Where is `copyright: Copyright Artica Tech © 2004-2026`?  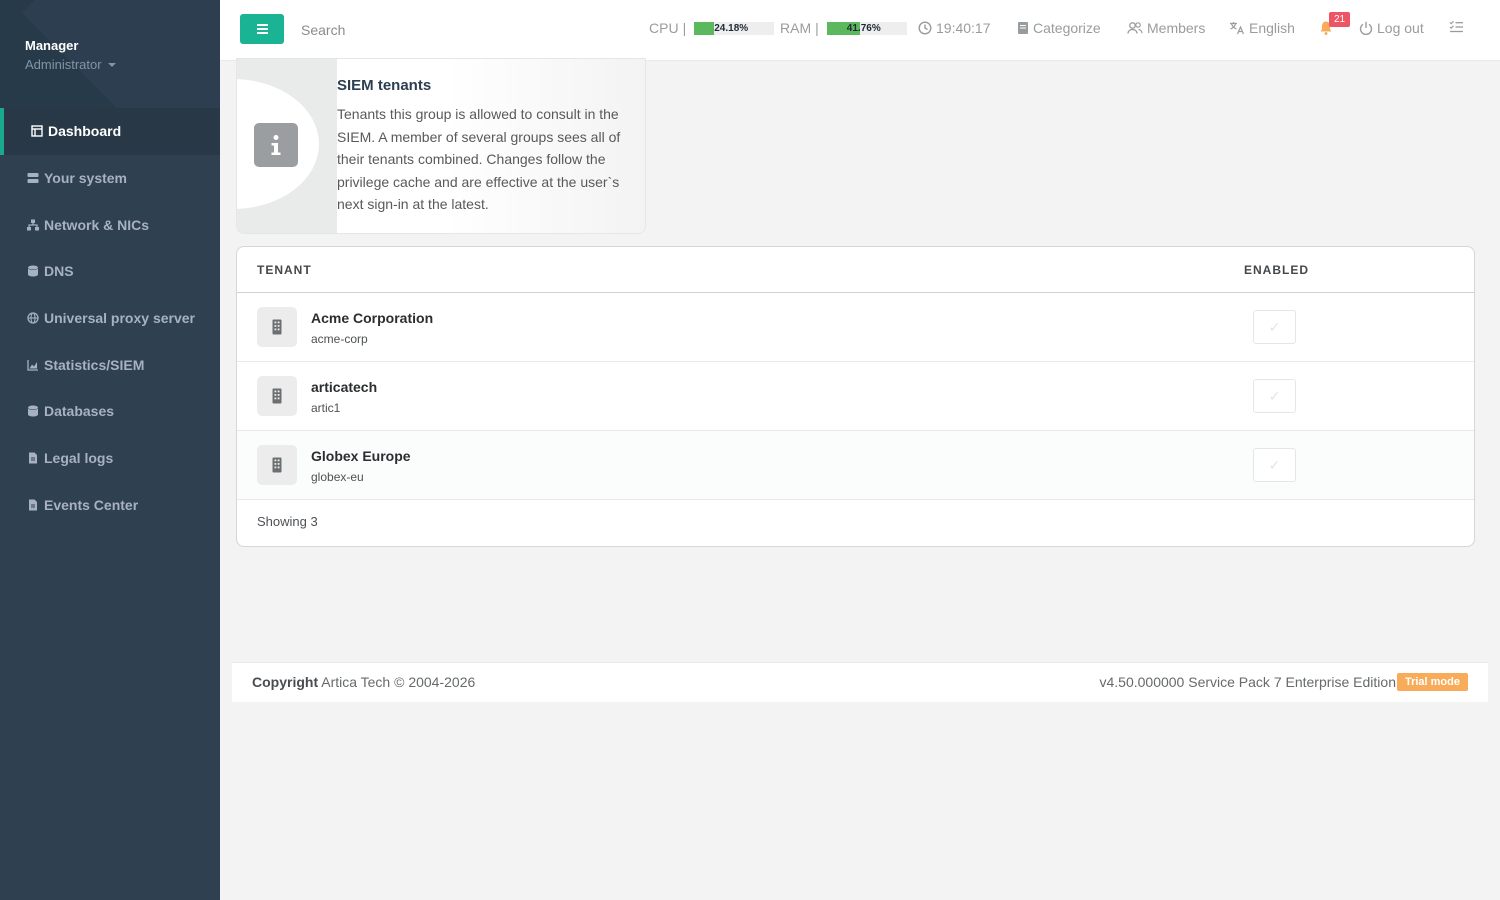
copyright: Copyright Artica Tech © 2004-2026 is located at coordinates (363, 682).